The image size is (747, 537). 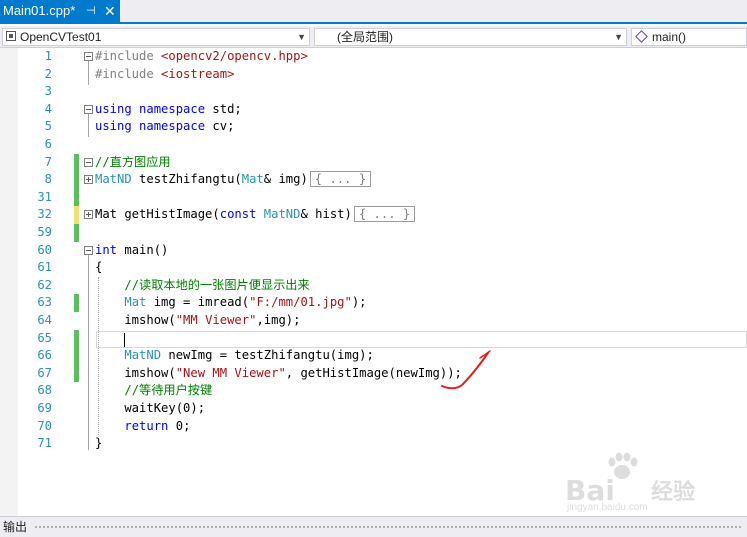 I want to click on line-number: 68, so click(x=44, y=390).